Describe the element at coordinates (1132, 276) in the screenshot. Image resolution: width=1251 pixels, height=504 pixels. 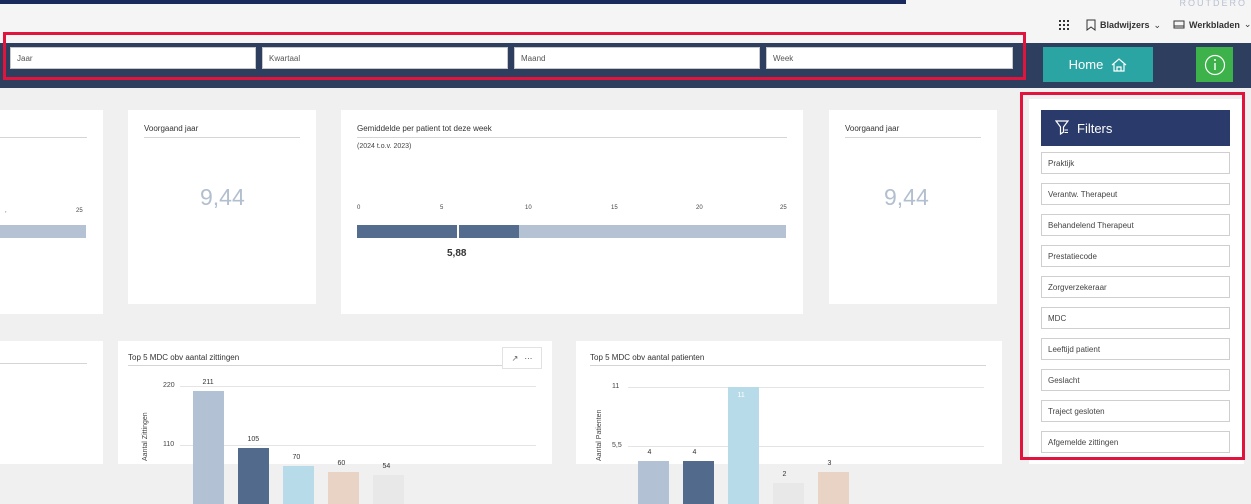
I see `highlight-filters` at that location.